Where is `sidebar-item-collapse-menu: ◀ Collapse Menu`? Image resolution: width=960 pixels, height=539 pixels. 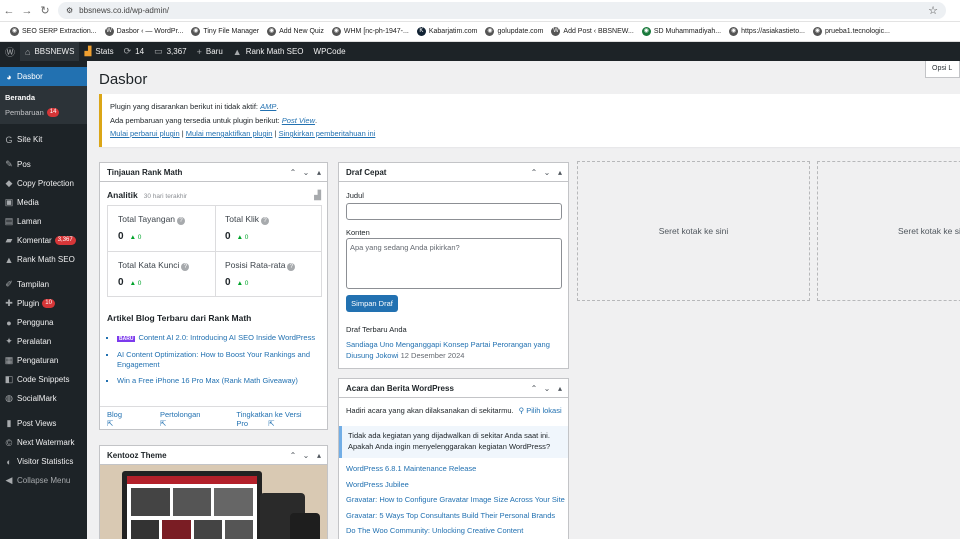 sidebar-item-collapse-menu: ◀ Collapse Menu is located at coordinates (43, 480).